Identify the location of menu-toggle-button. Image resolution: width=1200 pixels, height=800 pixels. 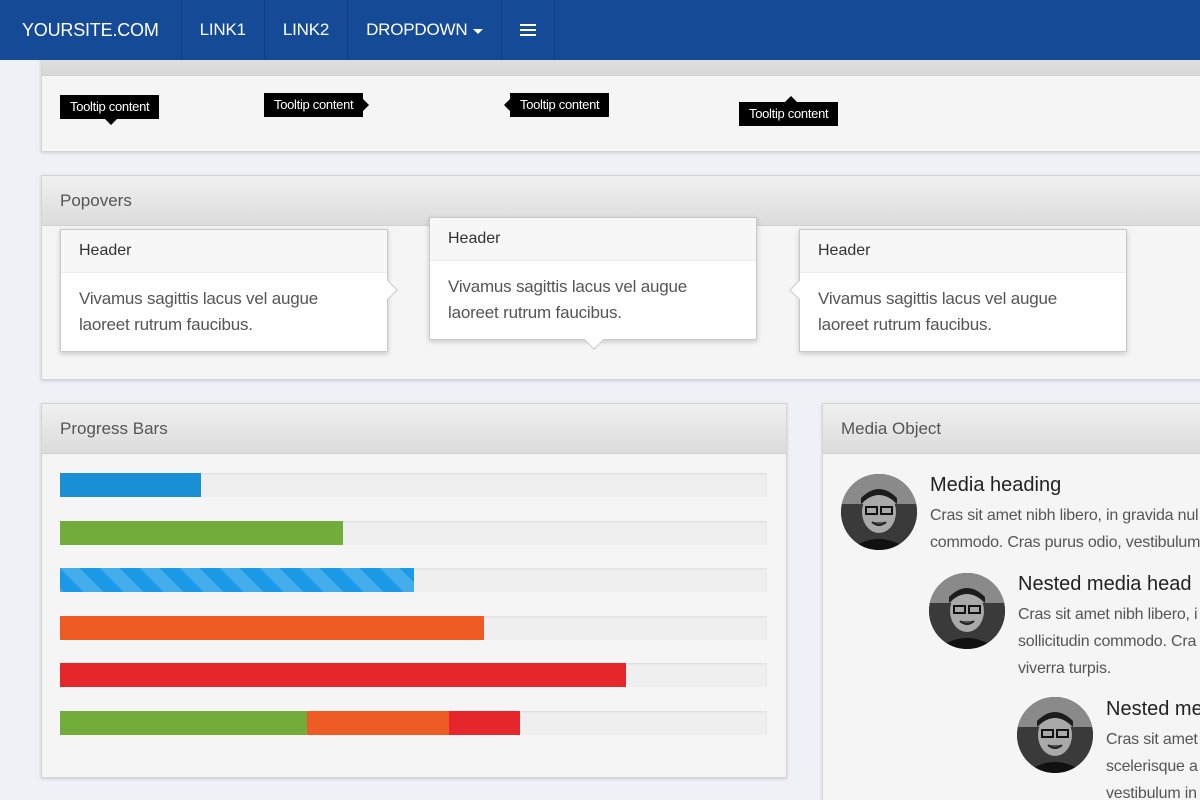
(529, 30).